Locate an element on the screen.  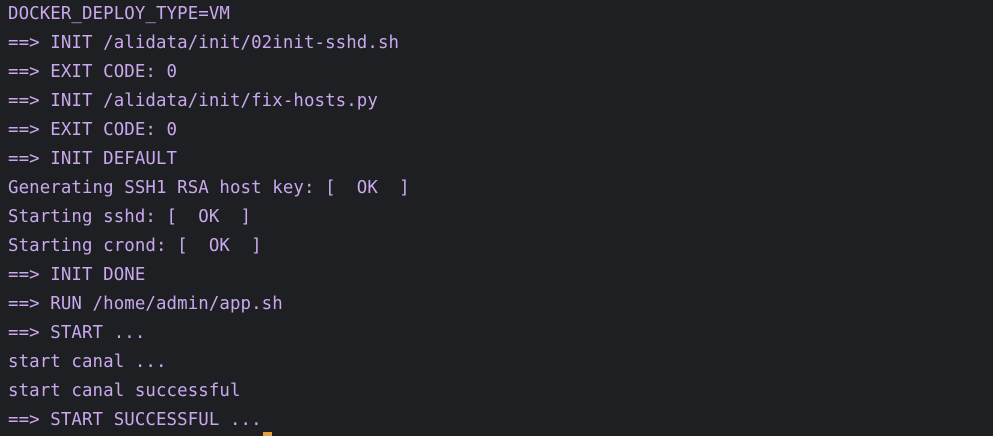
terminal-line-6: ==> INIT DEFAULT is located at coordinates (93, 159).